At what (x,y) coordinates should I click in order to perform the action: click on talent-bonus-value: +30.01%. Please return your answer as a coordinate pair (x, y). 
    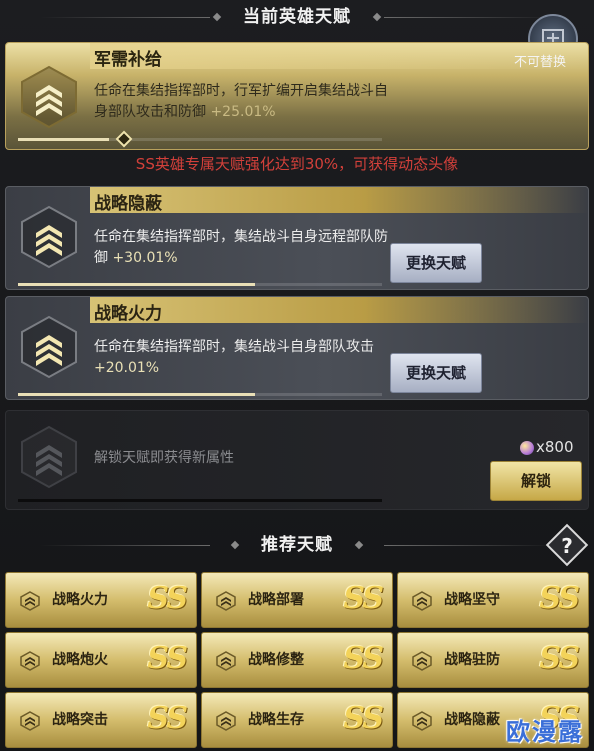
    Looking at the image, I should click on (145, 258).